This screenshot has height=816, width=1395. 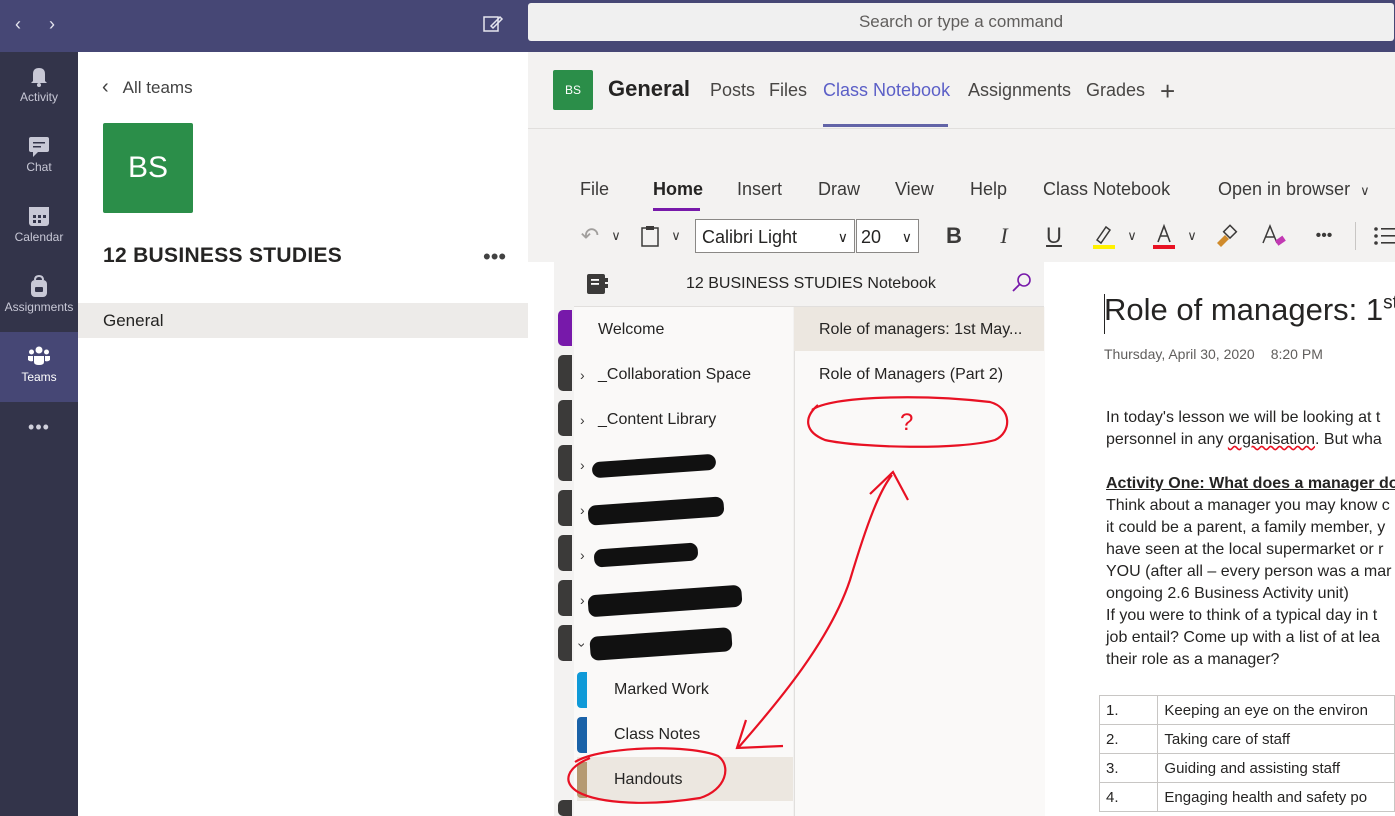 I want to click on bullets-icon, so click(x=1380, y=236).